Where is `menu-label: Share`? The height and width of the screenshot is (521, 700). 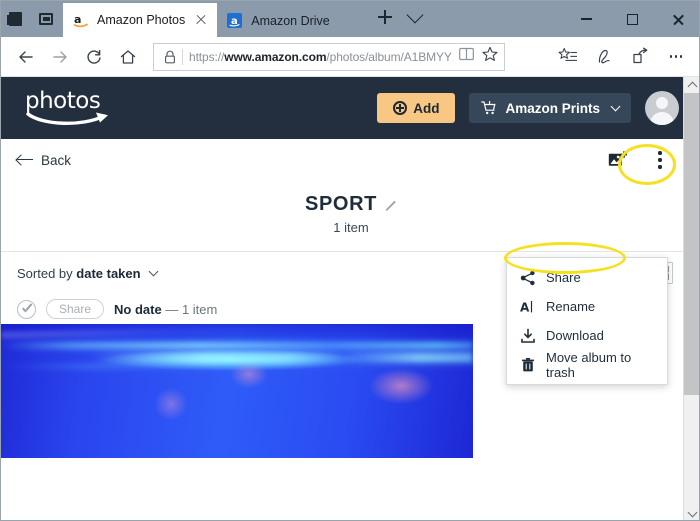 menu-label: Share is located at coordinates (563, 277).